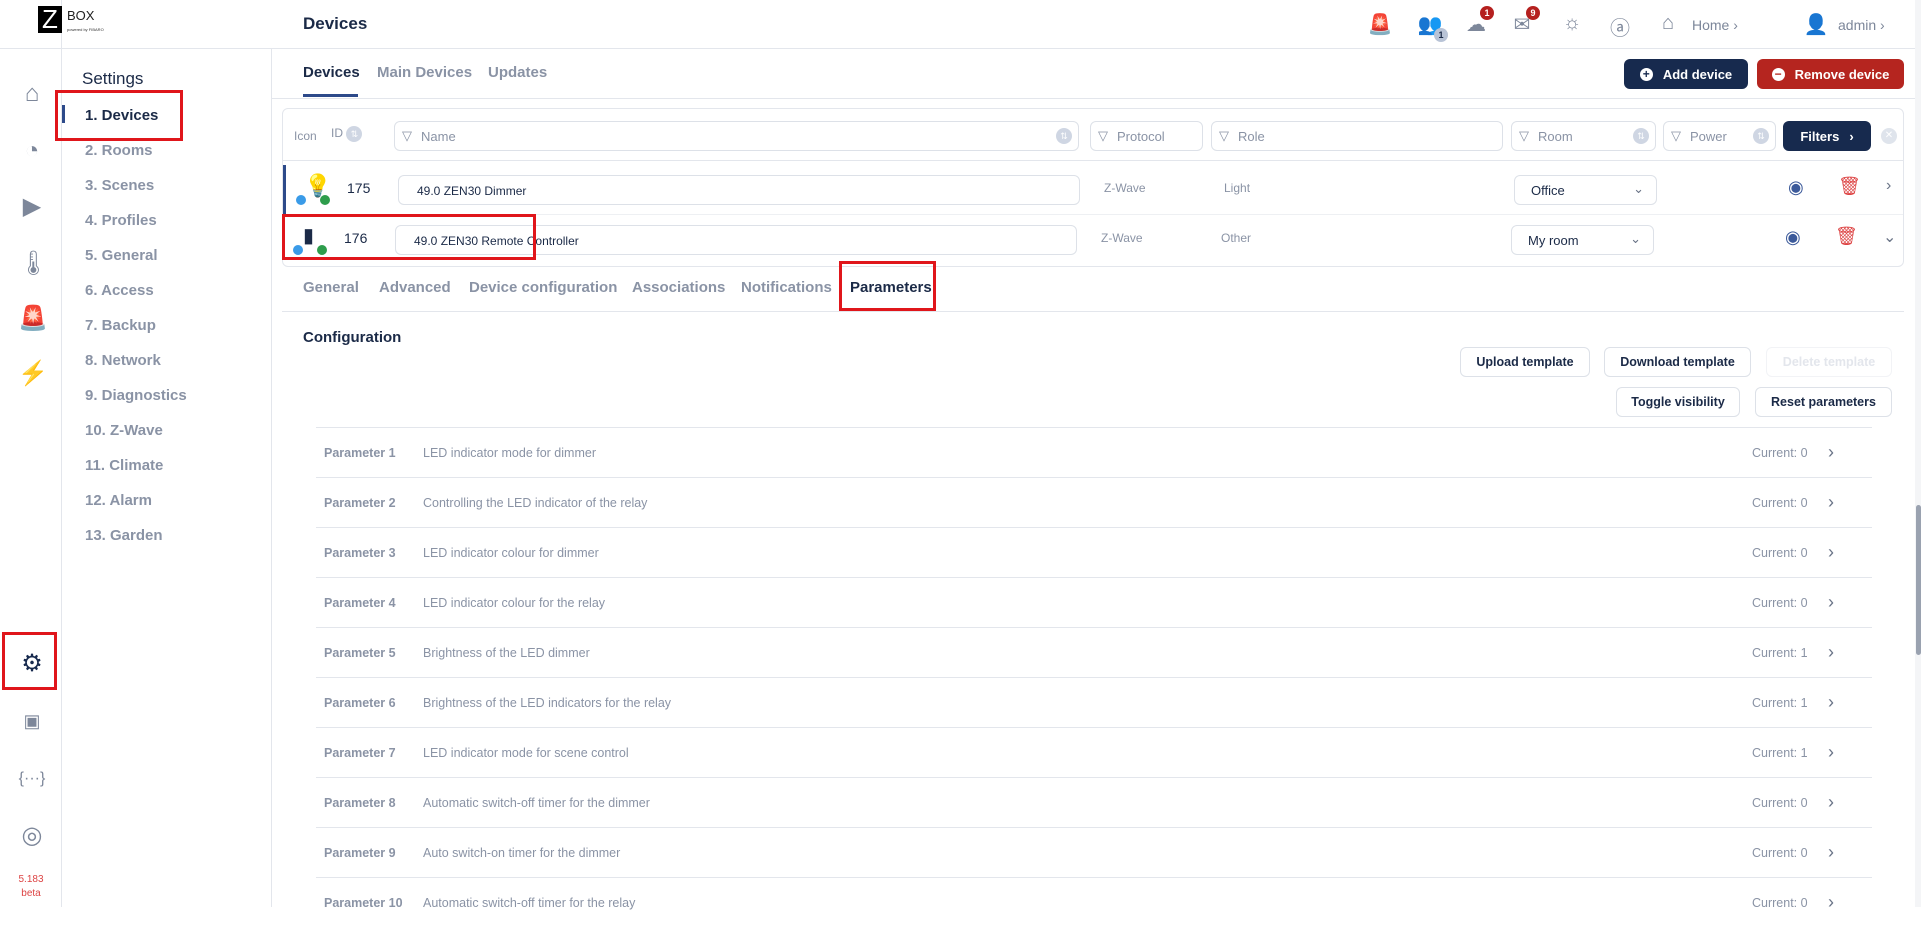 This screenshot has width=1921, height=927. I want to click on room-filter-input: ▽ Room ⇅, so click(1583, 136).